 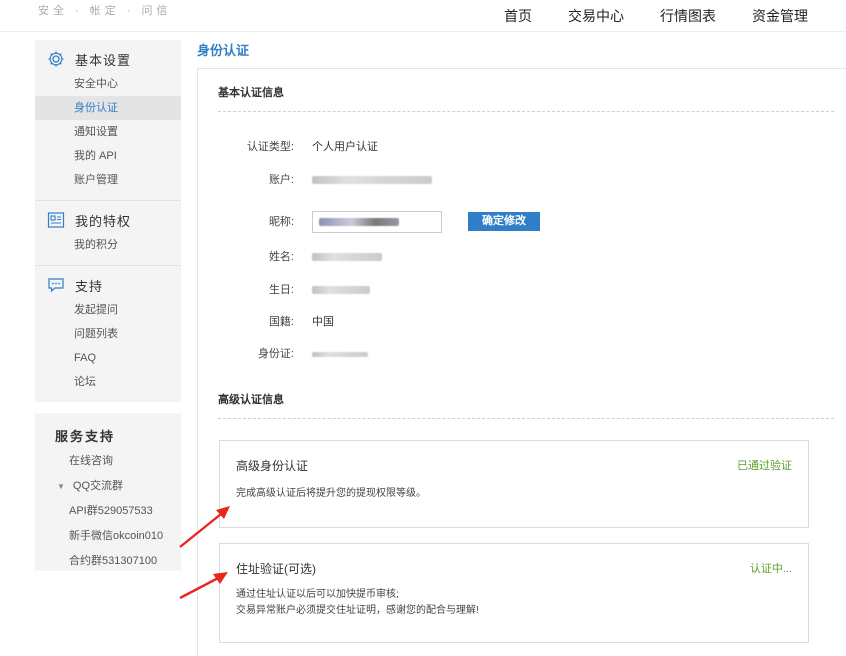 I want to click on advanced-id-title: 高级身份认证, so click(x=272, y=466).